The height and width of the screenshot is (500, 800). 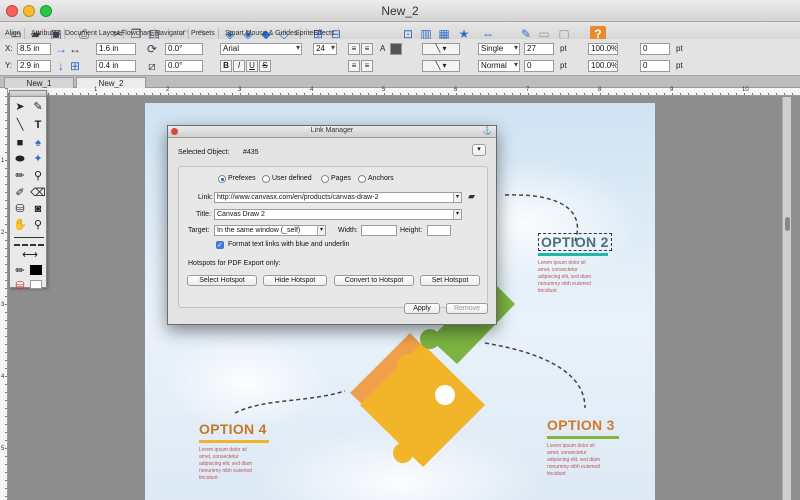 I want to click on hand-tool-icon: ✋, so click(x=20, y=225).